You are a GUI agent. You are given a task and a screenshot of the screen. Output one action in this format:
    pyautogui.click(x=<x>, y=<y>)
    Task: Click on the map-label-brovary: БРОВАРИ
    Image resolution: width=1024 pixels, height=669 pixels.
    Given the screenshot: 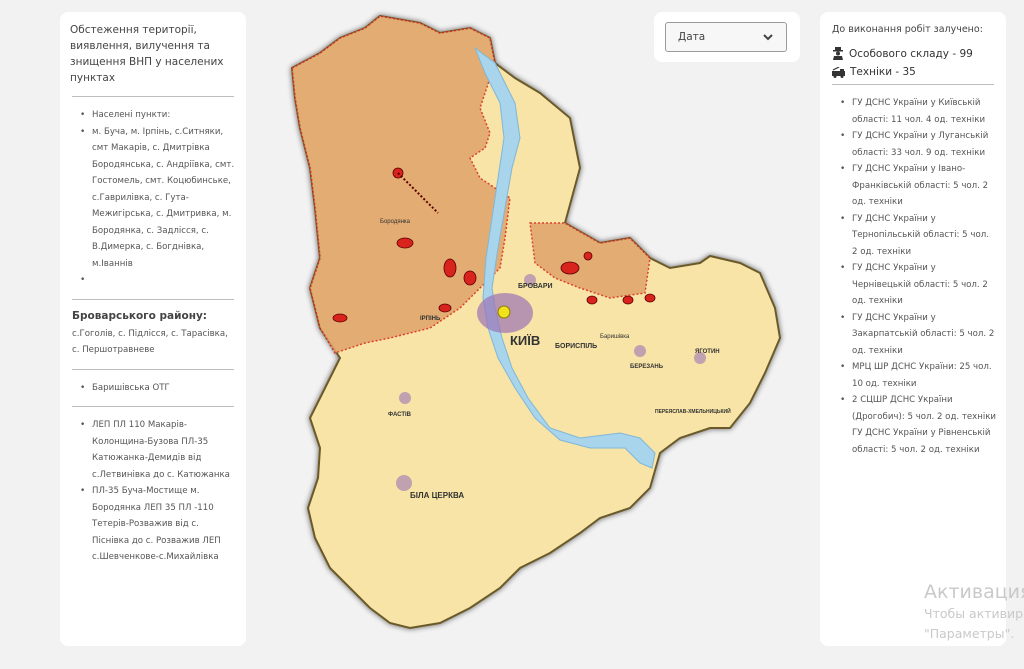 What is the action you would take?
    pyautogui.click(x=535, y=286)
    